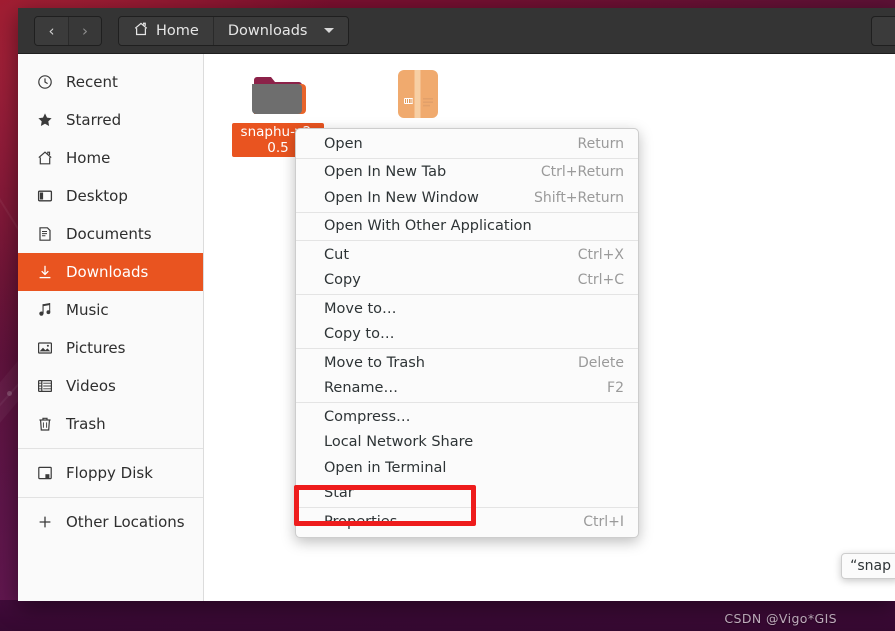 This screenshot has width=895, height=631. I want to click on sidebar-item-pictures: Pictures, so click(110, 348).